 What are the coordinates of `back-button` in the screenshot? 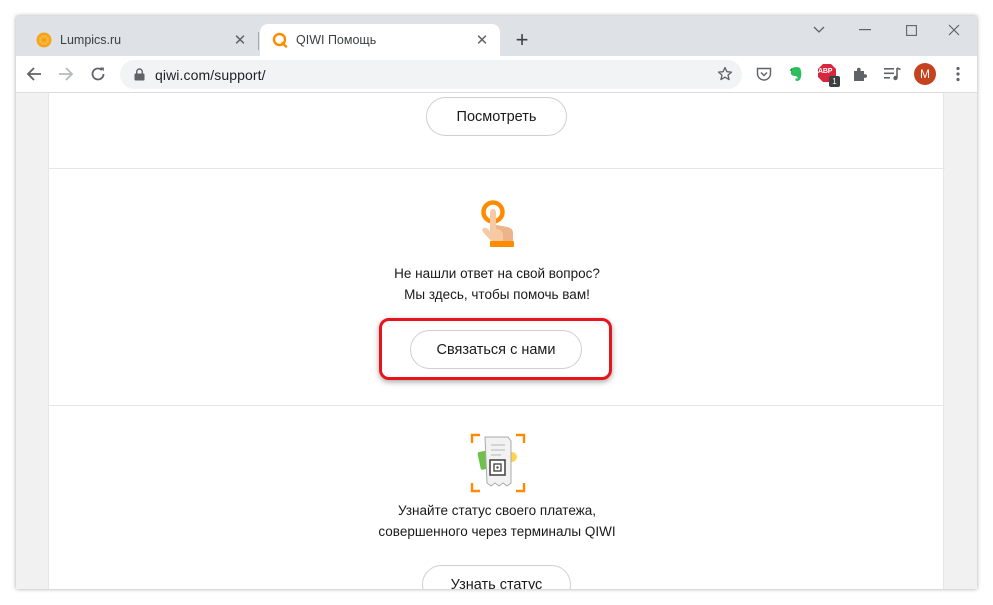 It's located at (34, 74).